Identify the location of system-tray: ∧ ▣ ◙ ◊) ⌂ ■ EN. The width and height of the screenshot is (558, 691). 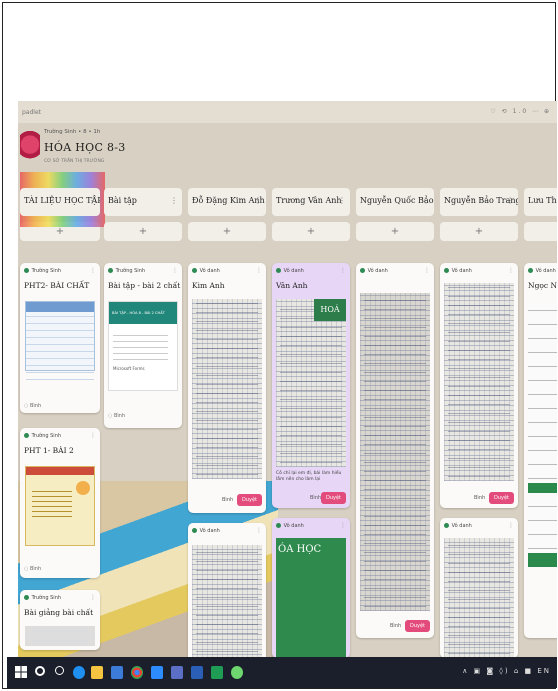
(506, 671).